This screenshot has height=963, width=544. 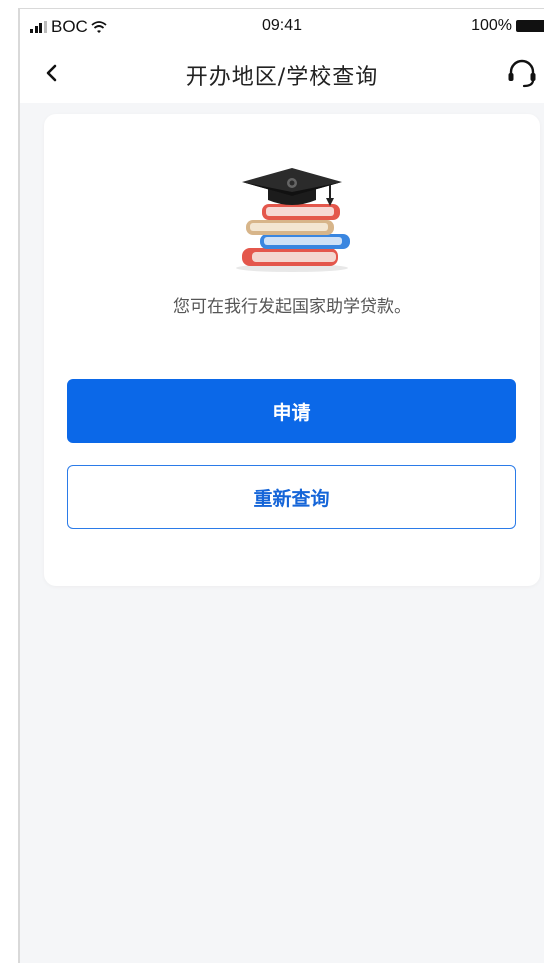 What do you see at coordinates (530, 26) in the screenshot?
I see `battery-icon` at bounding box center [530, 26].